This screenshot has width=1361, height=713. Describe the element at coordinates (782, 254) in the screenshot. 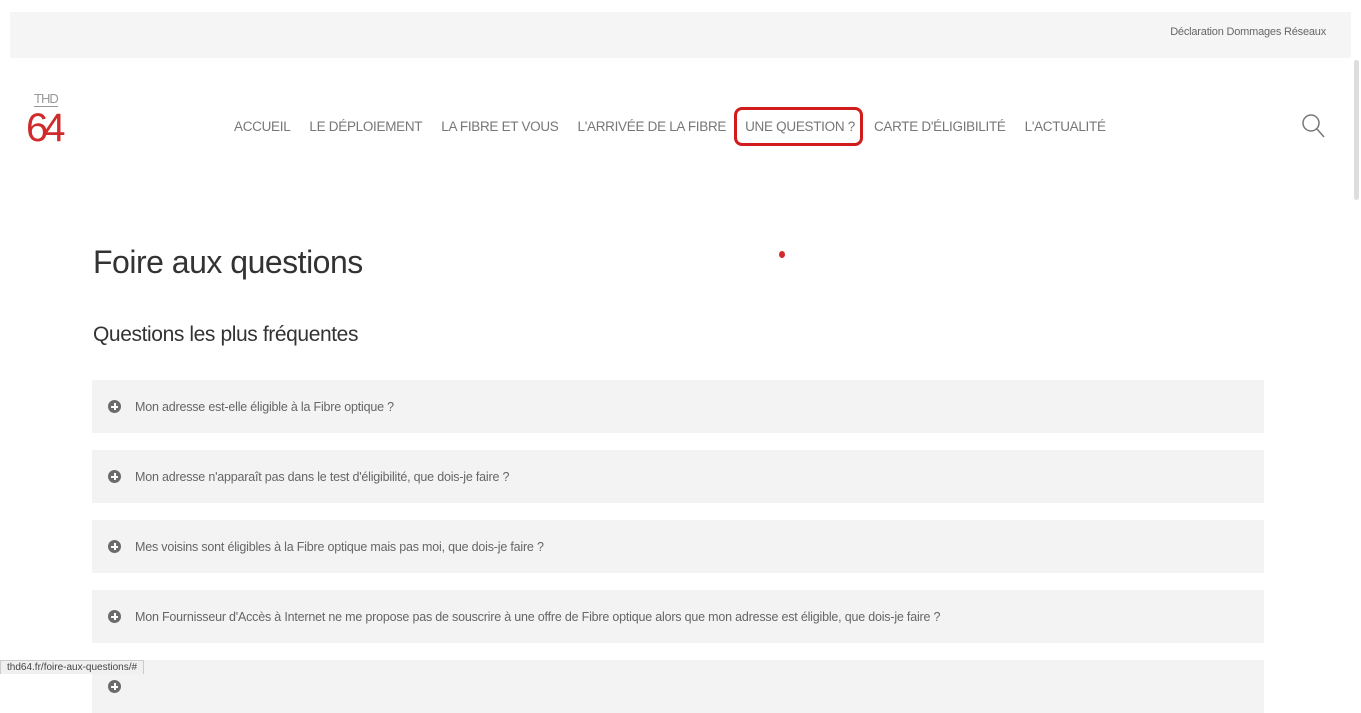

I see `red-dot-marker` at that location.